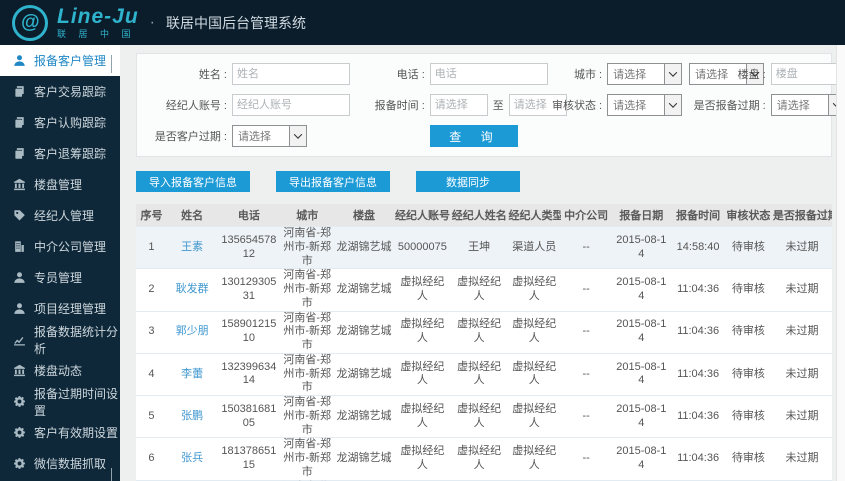  I want to click on table-cell: 5, so click(151, 416).